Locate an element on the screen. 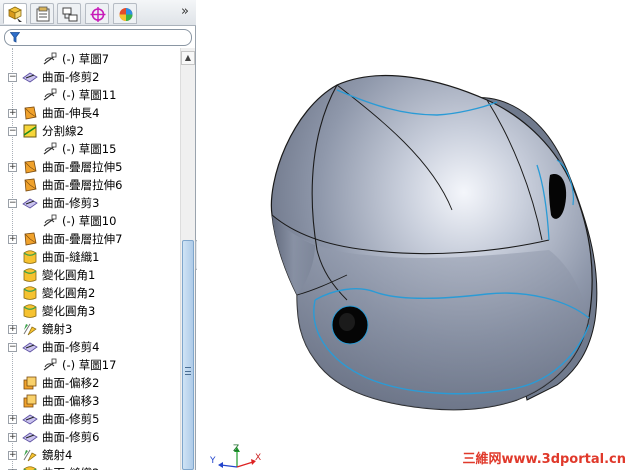  tree-item: + 鏡射3 is located at coordinates (90, 329).